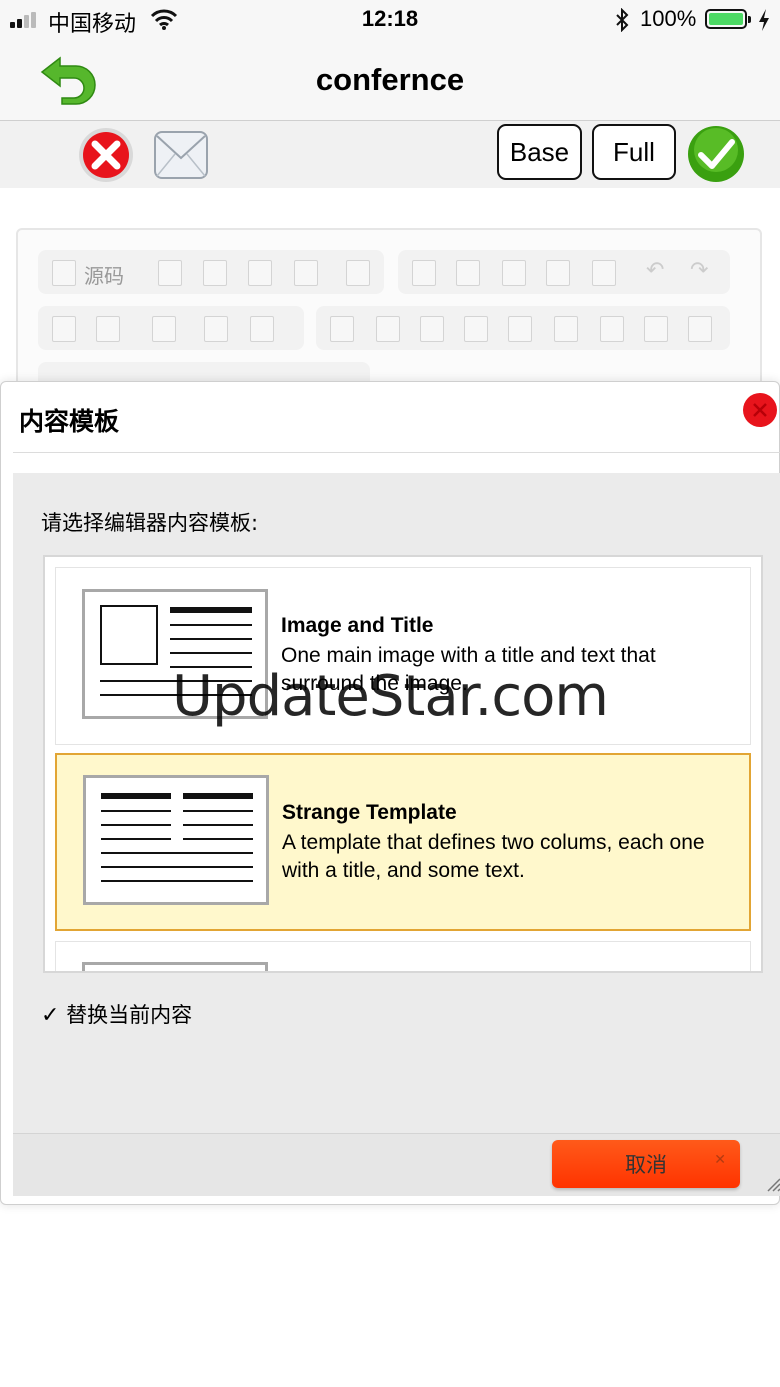 This screenshot has width=780, height=1387. I want to click on template-item-partial, so click(403, 956).